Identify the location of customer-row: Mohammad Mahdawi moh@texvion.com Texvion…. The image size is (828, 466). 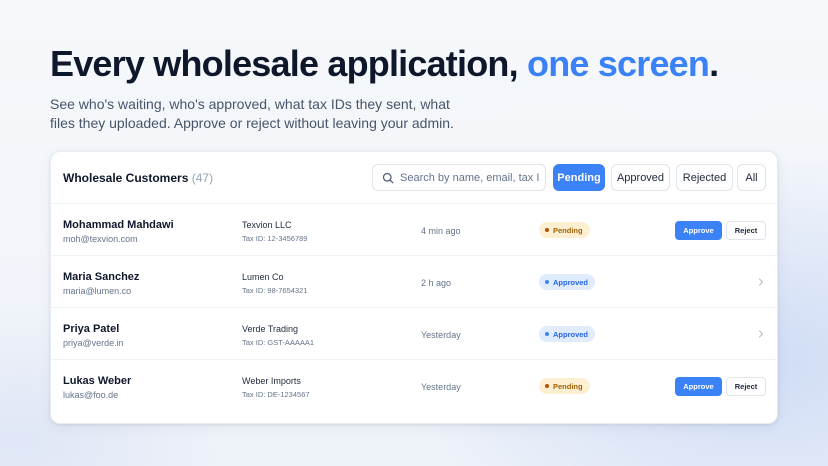
(414, 230).